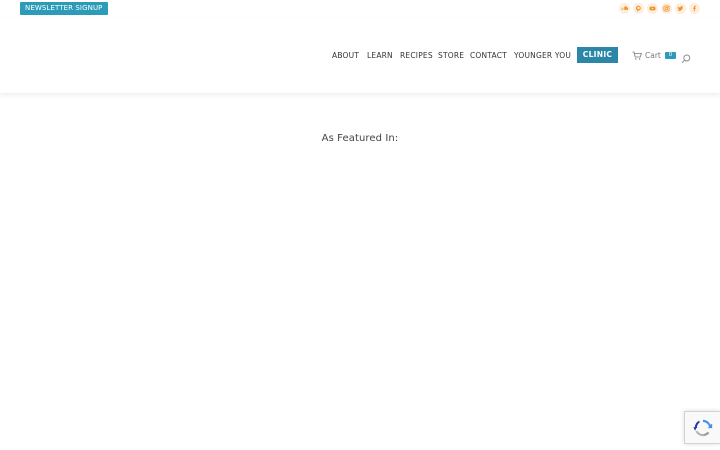 The image size is (720, 450). What do you see at coordinates (360, 138) in the screenshot?
I see `featured-heading: As Featured In:` at bounding box center [360, 138].